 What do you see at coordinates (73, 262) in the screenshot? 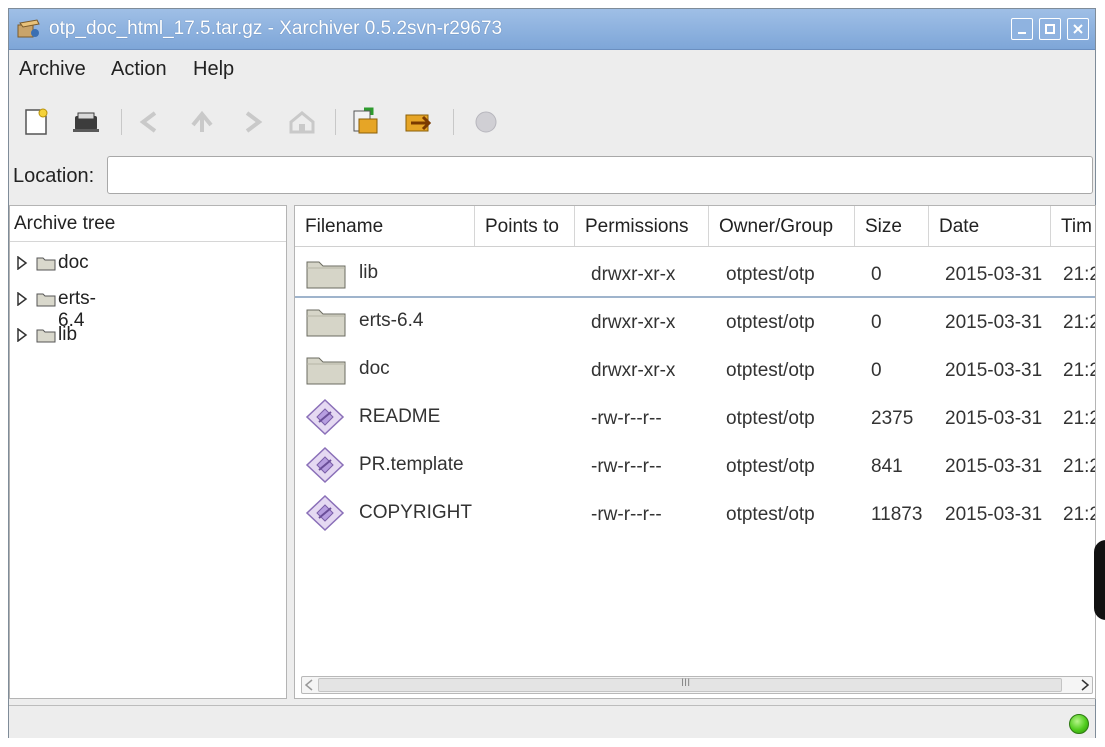
I see `tree-item-label: doc` at bounding box center [73, 262].